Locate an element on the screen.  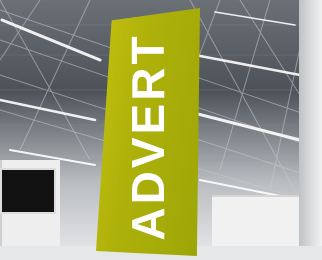
banner-text: ADVERT is located at coordinates (148, 137).